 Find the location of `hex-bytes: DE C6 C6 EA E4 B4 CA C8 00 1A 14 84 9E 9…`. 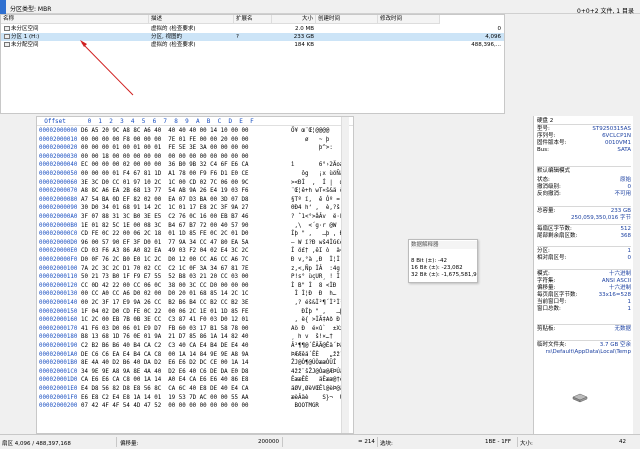

hex-bytes: DE C6 C6 EA E4 B4 CA C8 00 1A 14 84 9E 9… is located at coordinates (165, 355).